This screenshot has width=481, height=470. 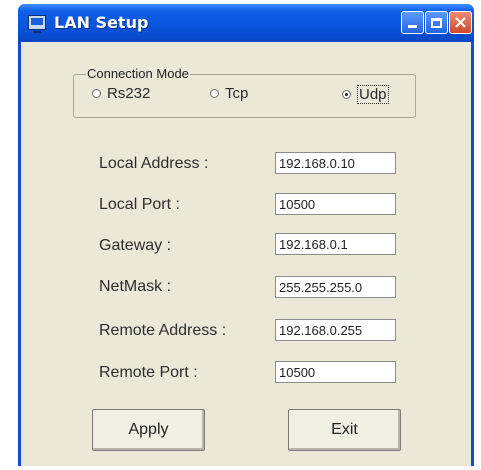 I want to click on window-title: LAN Setup, so click(x=101, y=22).